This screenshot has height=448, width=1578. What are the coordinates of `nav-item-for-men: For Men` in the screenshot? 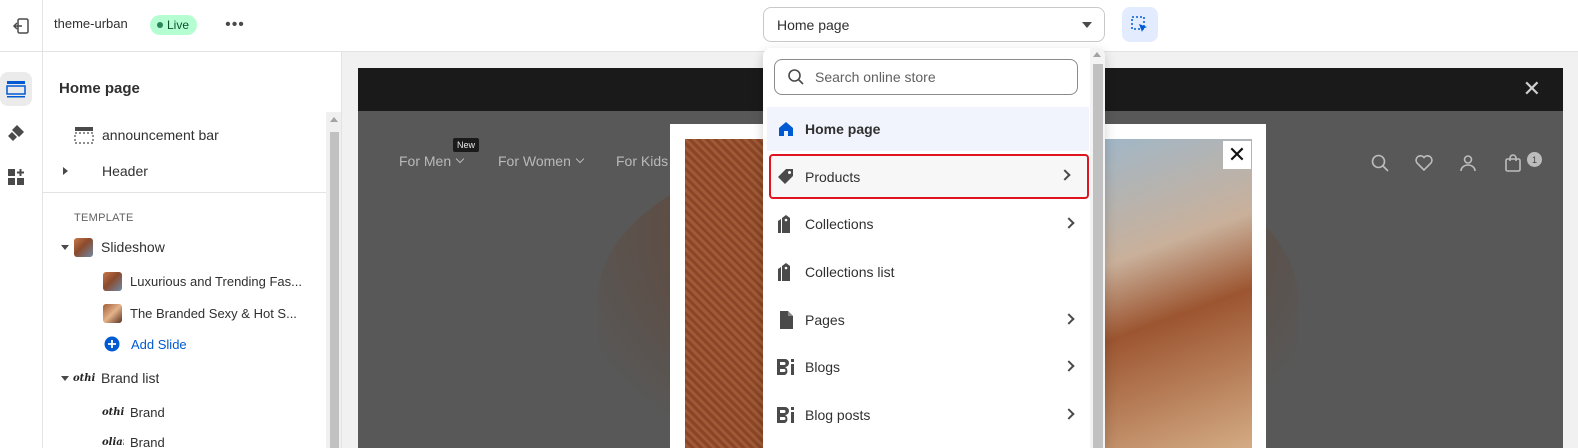 It's located at (432, 161).